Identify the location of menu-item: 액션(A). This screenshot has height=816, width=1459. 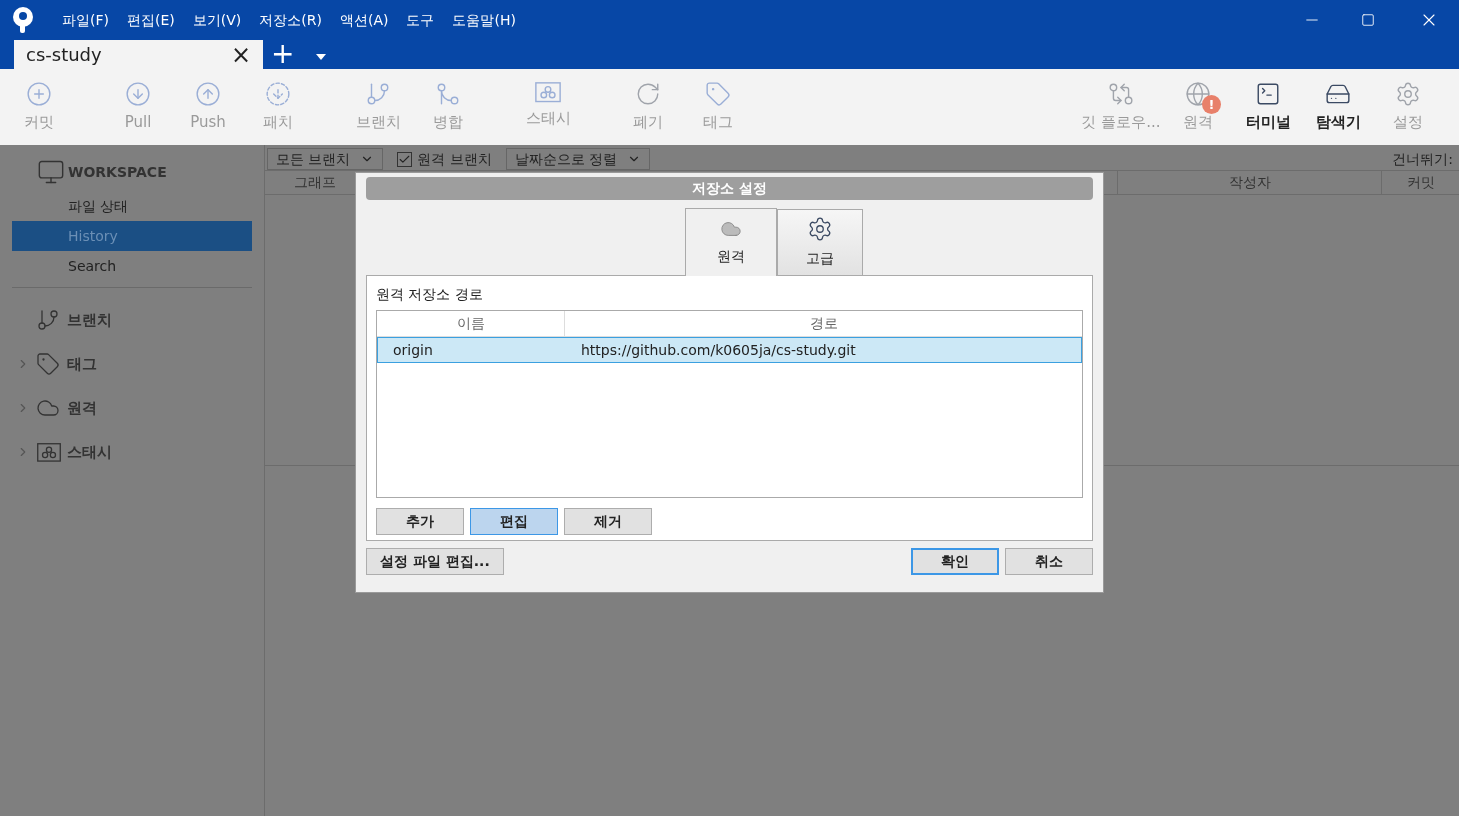
(364, 20).